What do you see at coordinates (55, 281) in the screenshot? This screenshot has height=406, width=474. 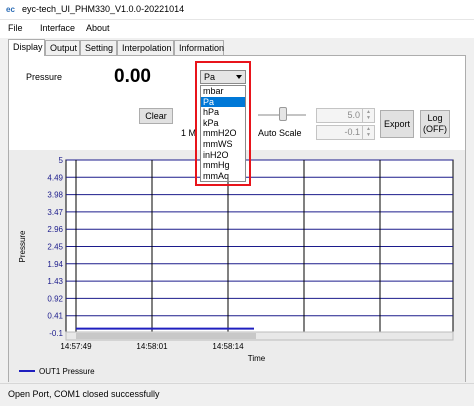 I see `y-tick-label: 1.43` at bounding box center [55, 281].